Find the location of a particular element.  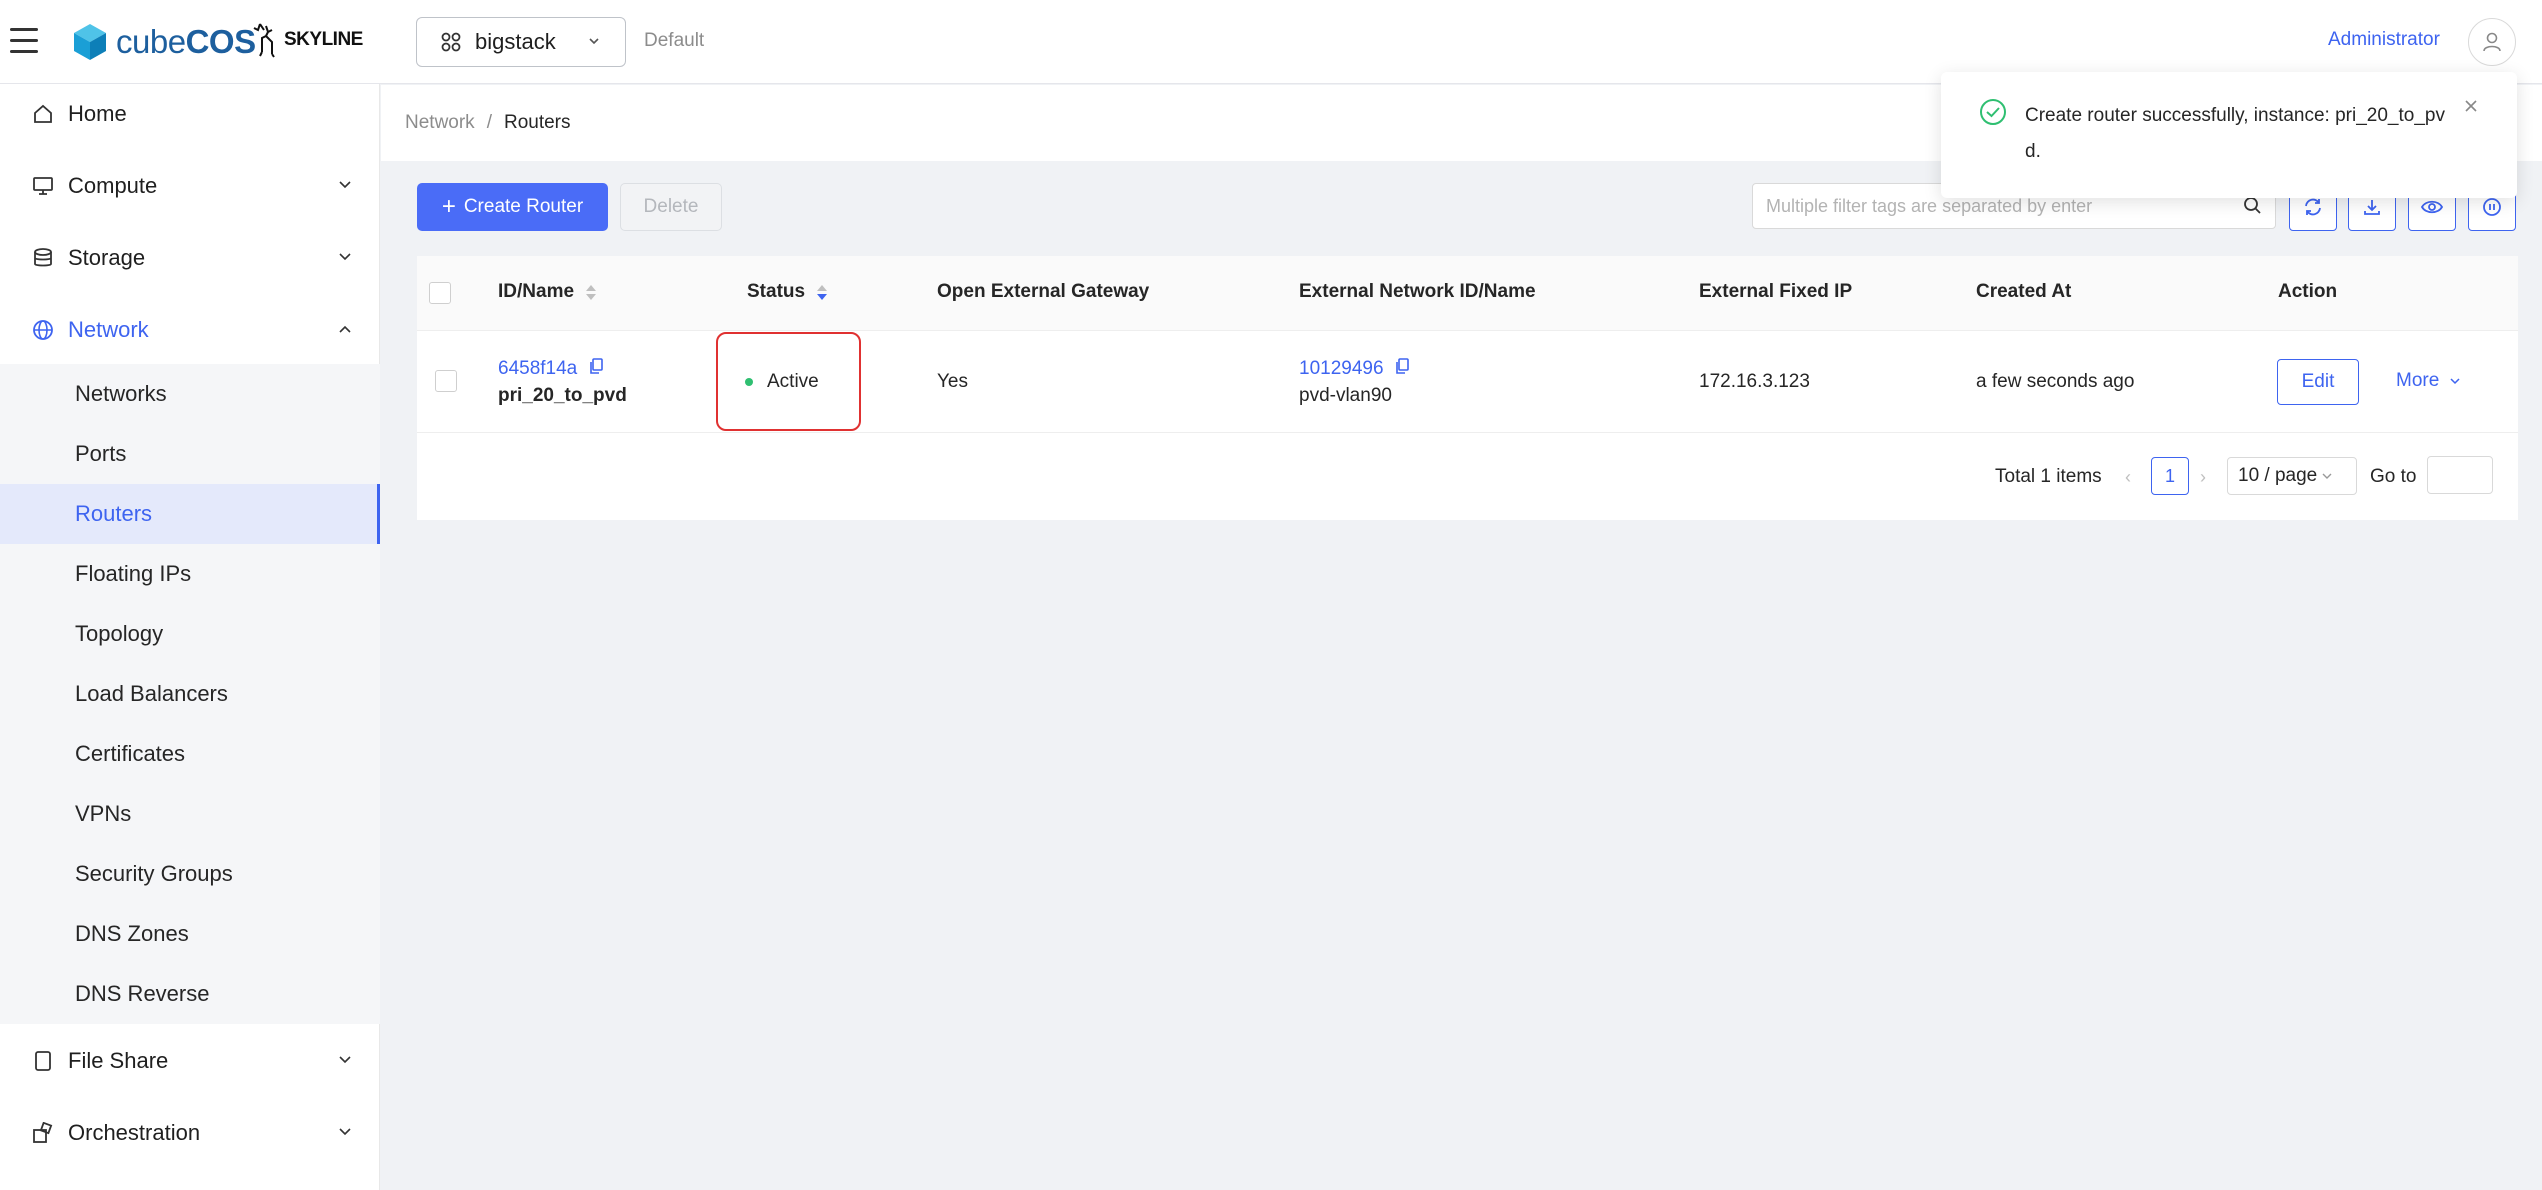

column-header-action: Action is located at coordinates (2307, 292).